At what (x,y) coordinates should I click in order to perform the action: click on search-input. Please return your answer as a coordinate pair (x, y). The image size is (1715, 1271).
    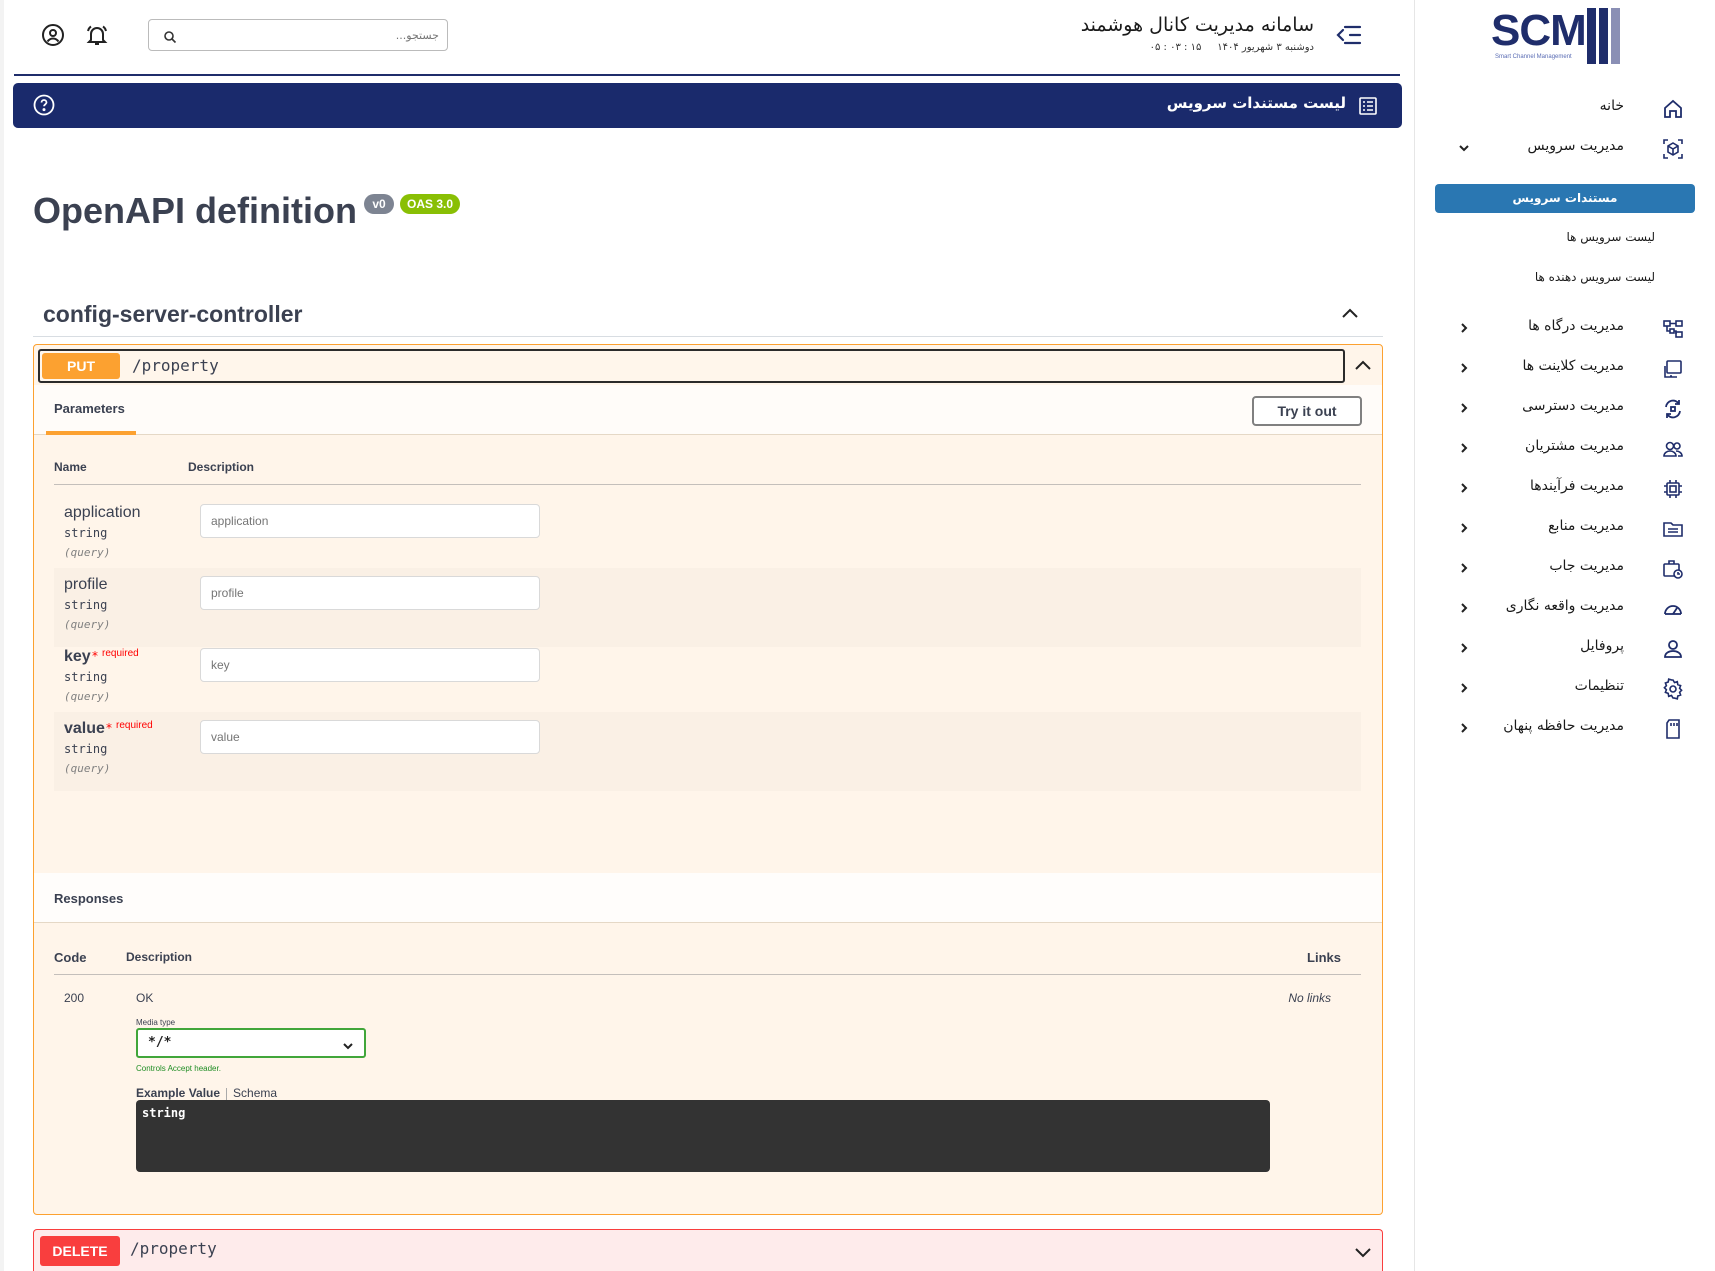
    Looking at the image, I should click on (309, 35).